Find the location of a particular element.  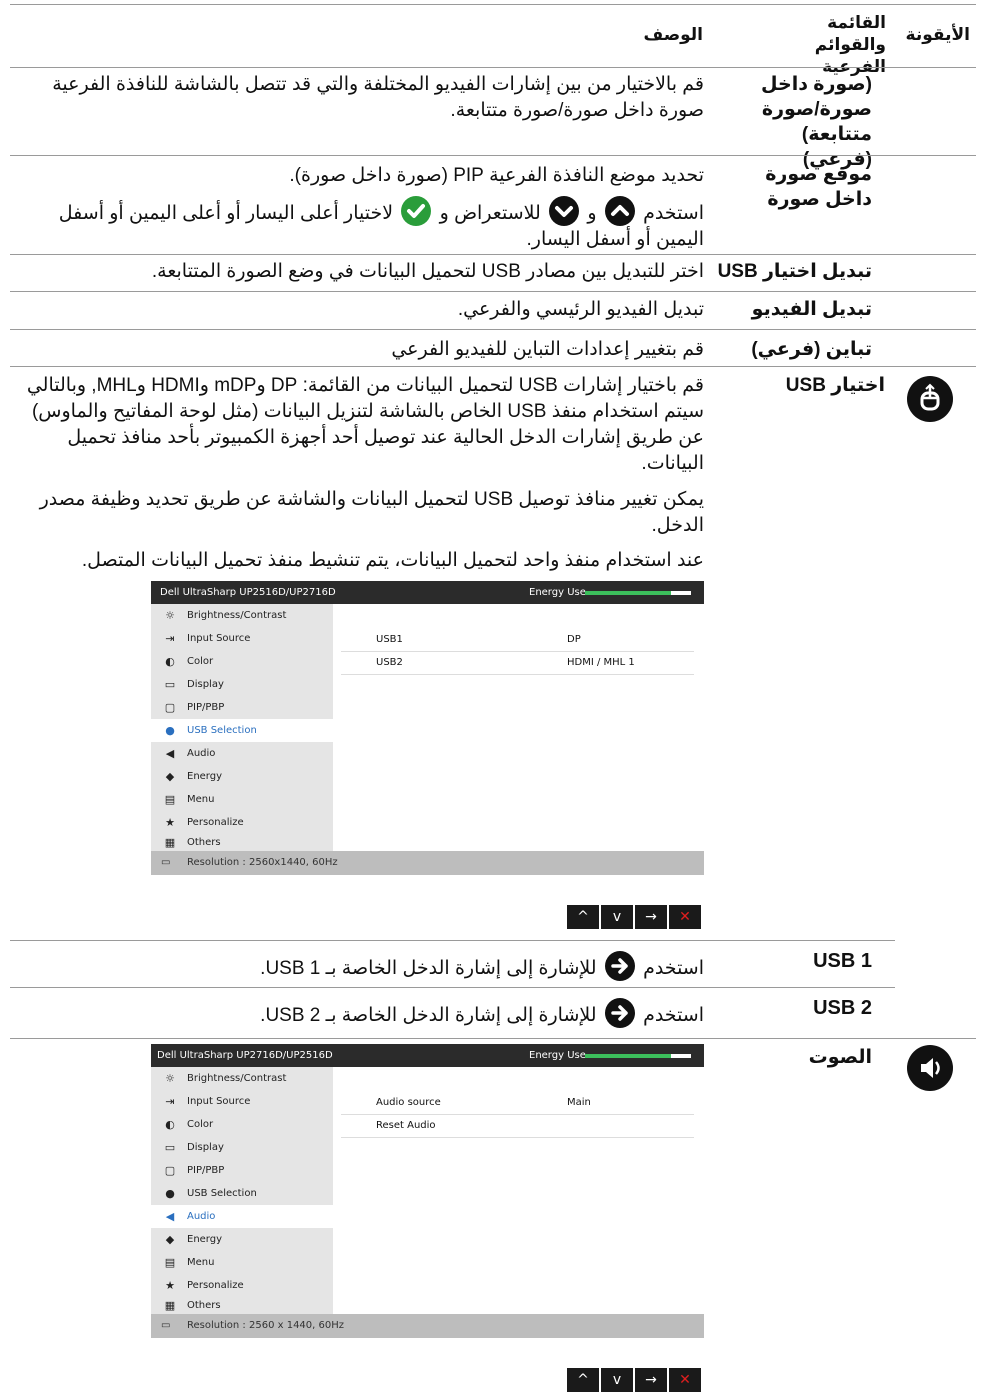

osd-row-usb2: USB2 HDMI / MHL 1 is located at coordinates (517, 663).